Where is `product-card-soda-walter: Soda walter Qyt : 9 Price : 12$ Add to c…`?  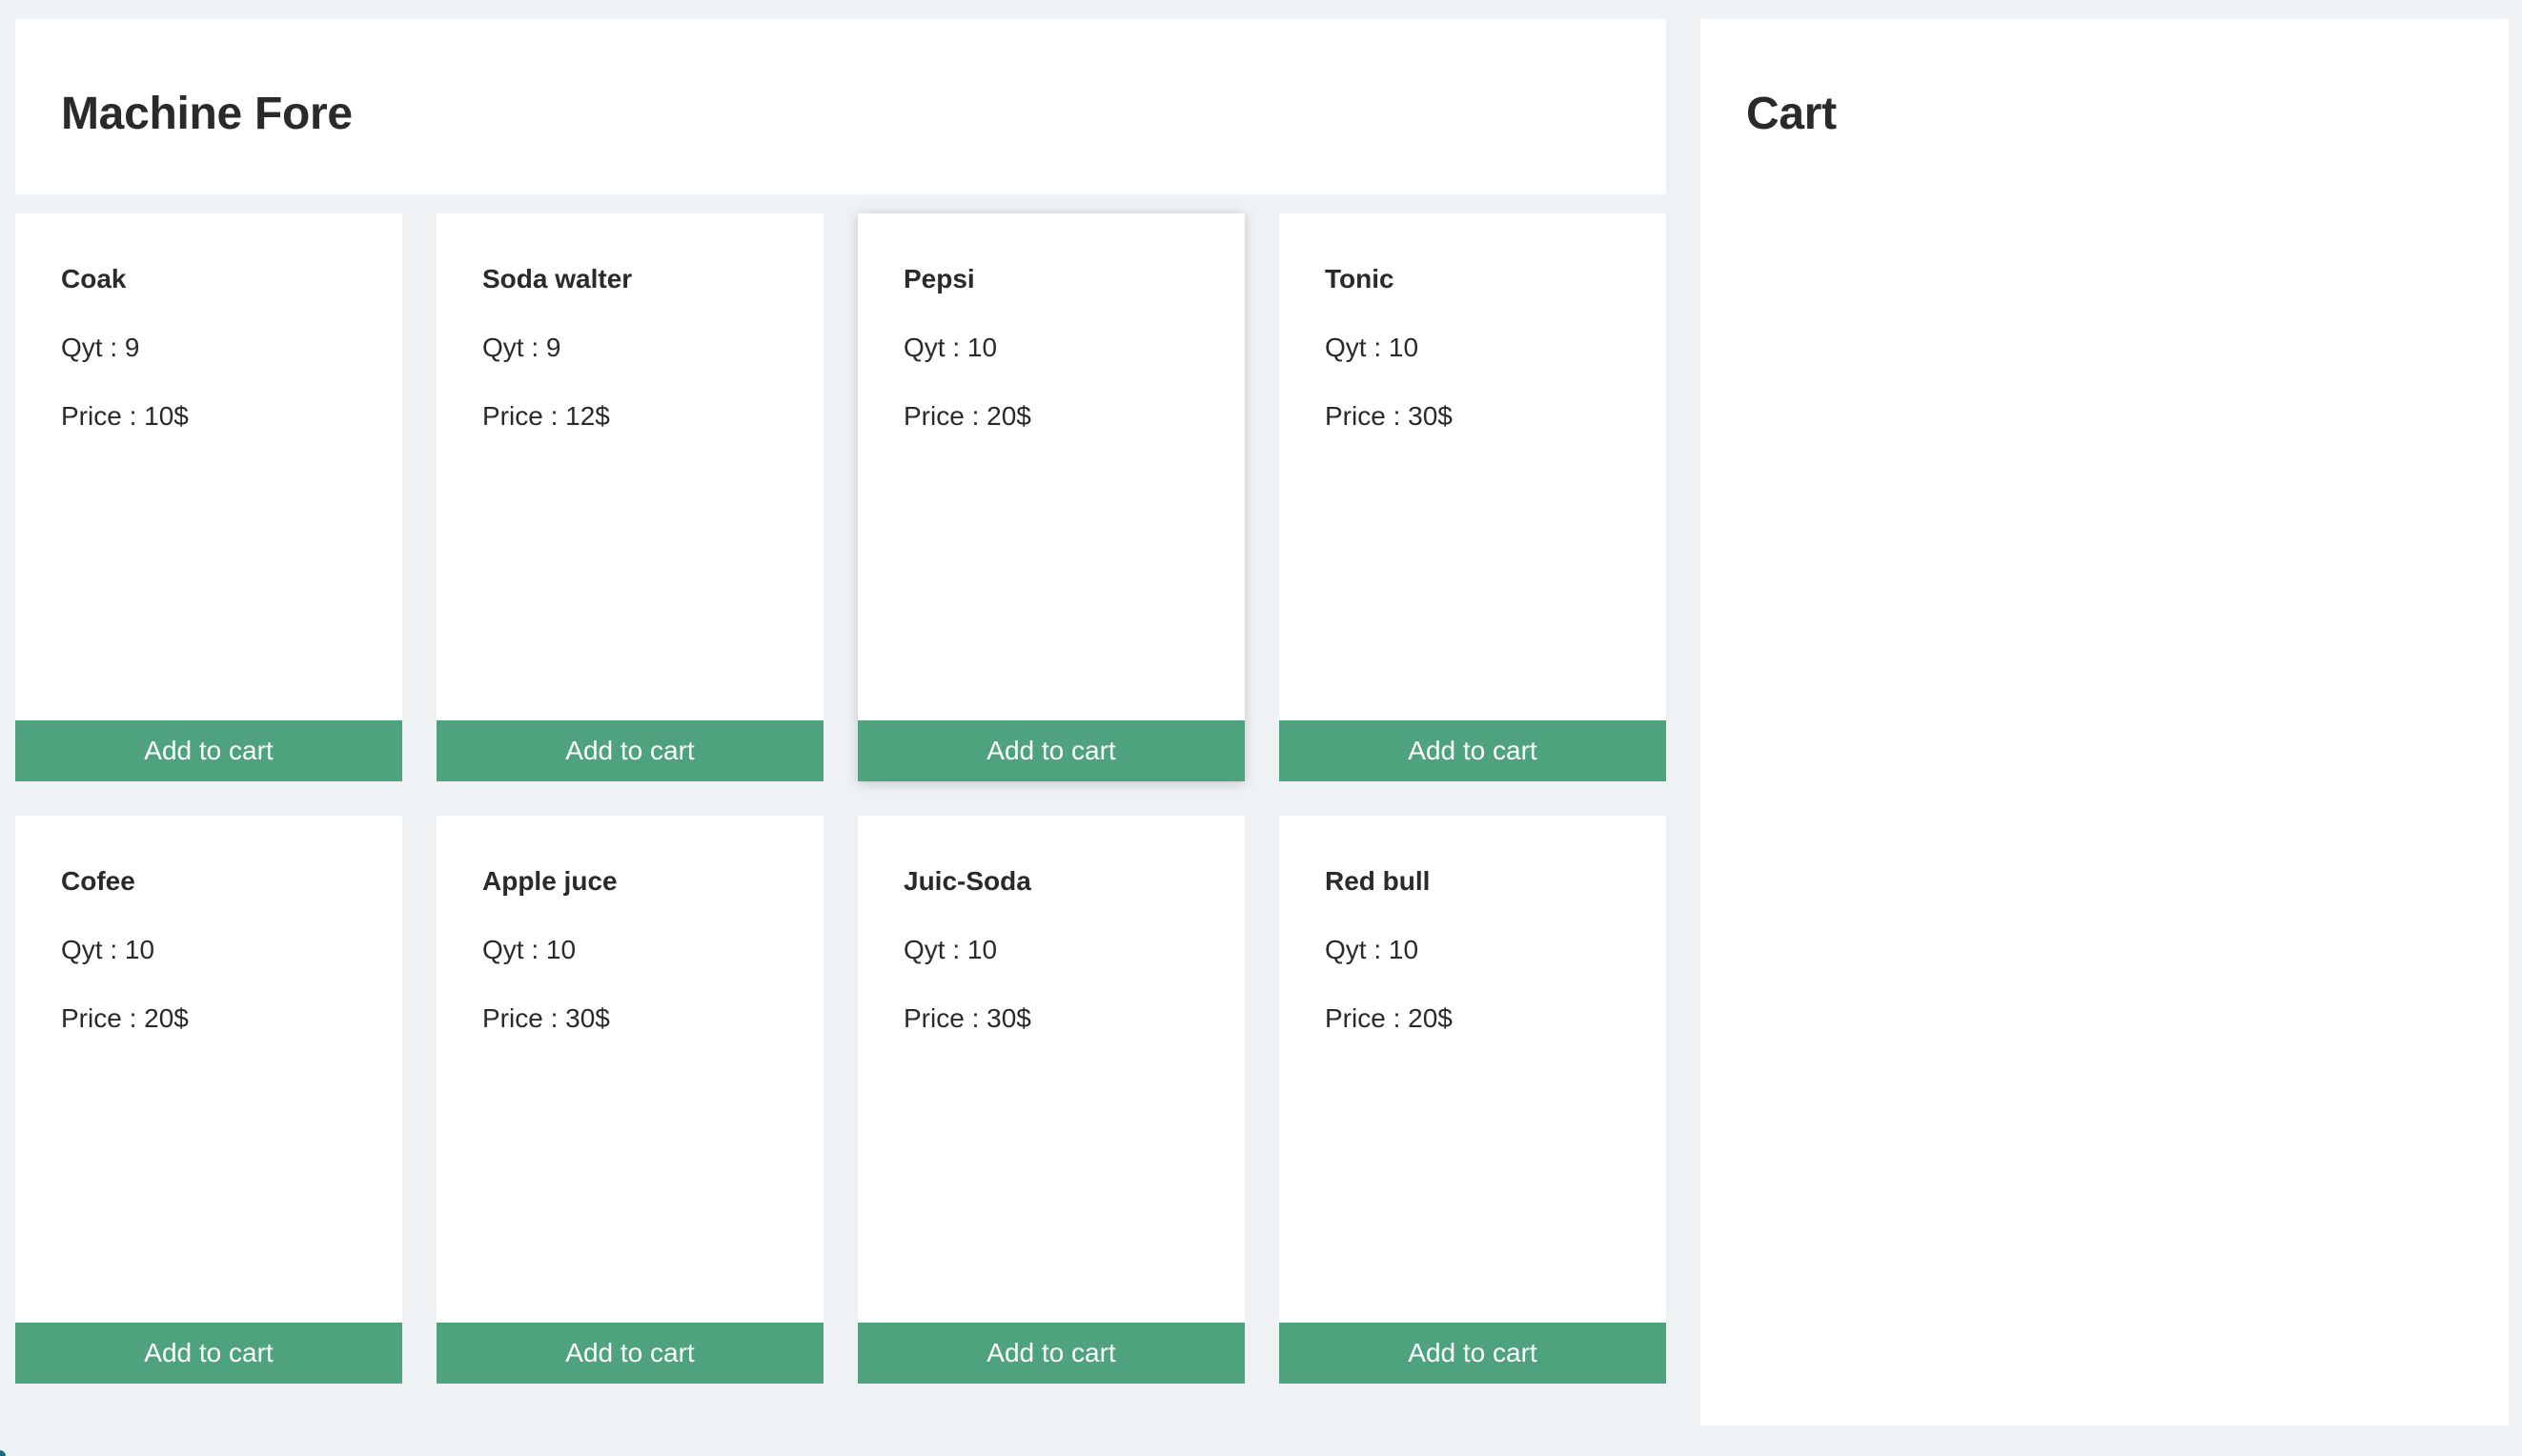
product-card-soda-walter: Soda walter Qyt : 9 Price : 12$ Add to c… is located at coordinates (630, 497).